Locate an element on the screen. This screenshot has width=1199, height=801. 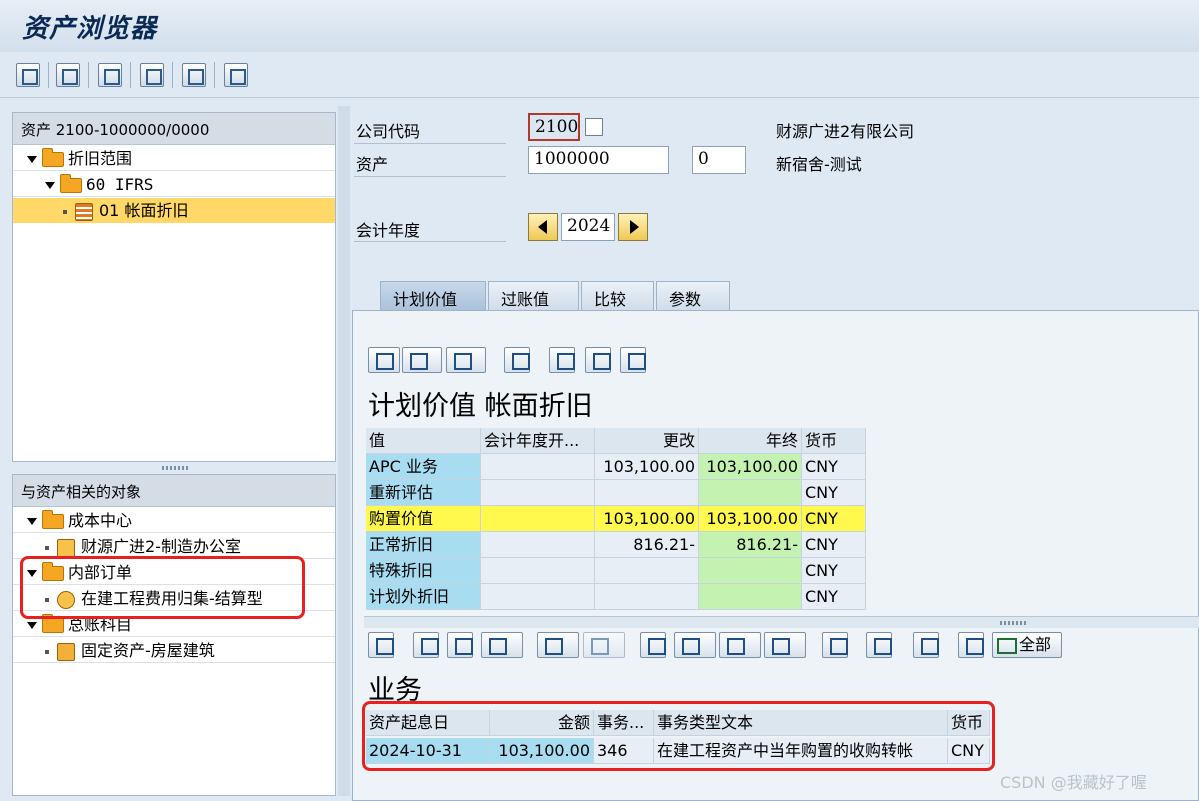
related-node-cost-center: 成本中心 is located at coordinates (174, 520).